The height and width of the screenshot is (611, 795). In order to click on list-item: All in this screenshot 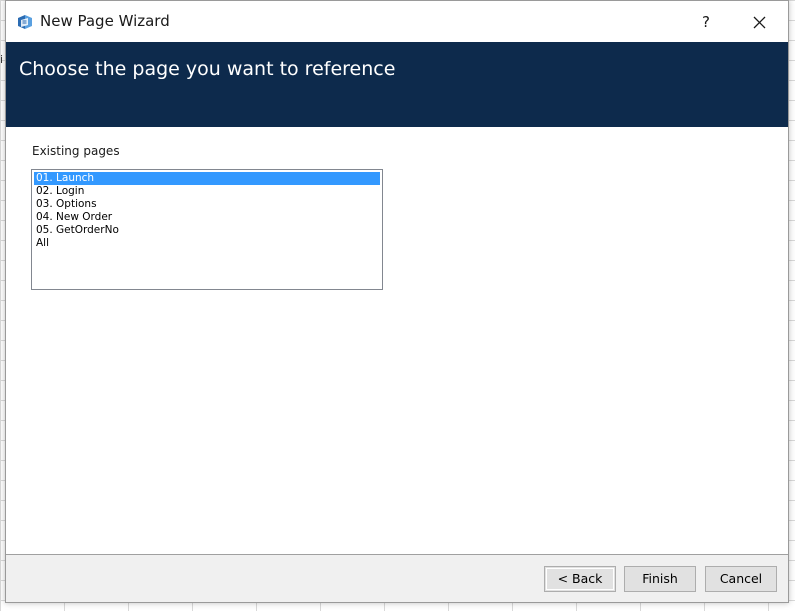, I will do `click(207, 243)`.